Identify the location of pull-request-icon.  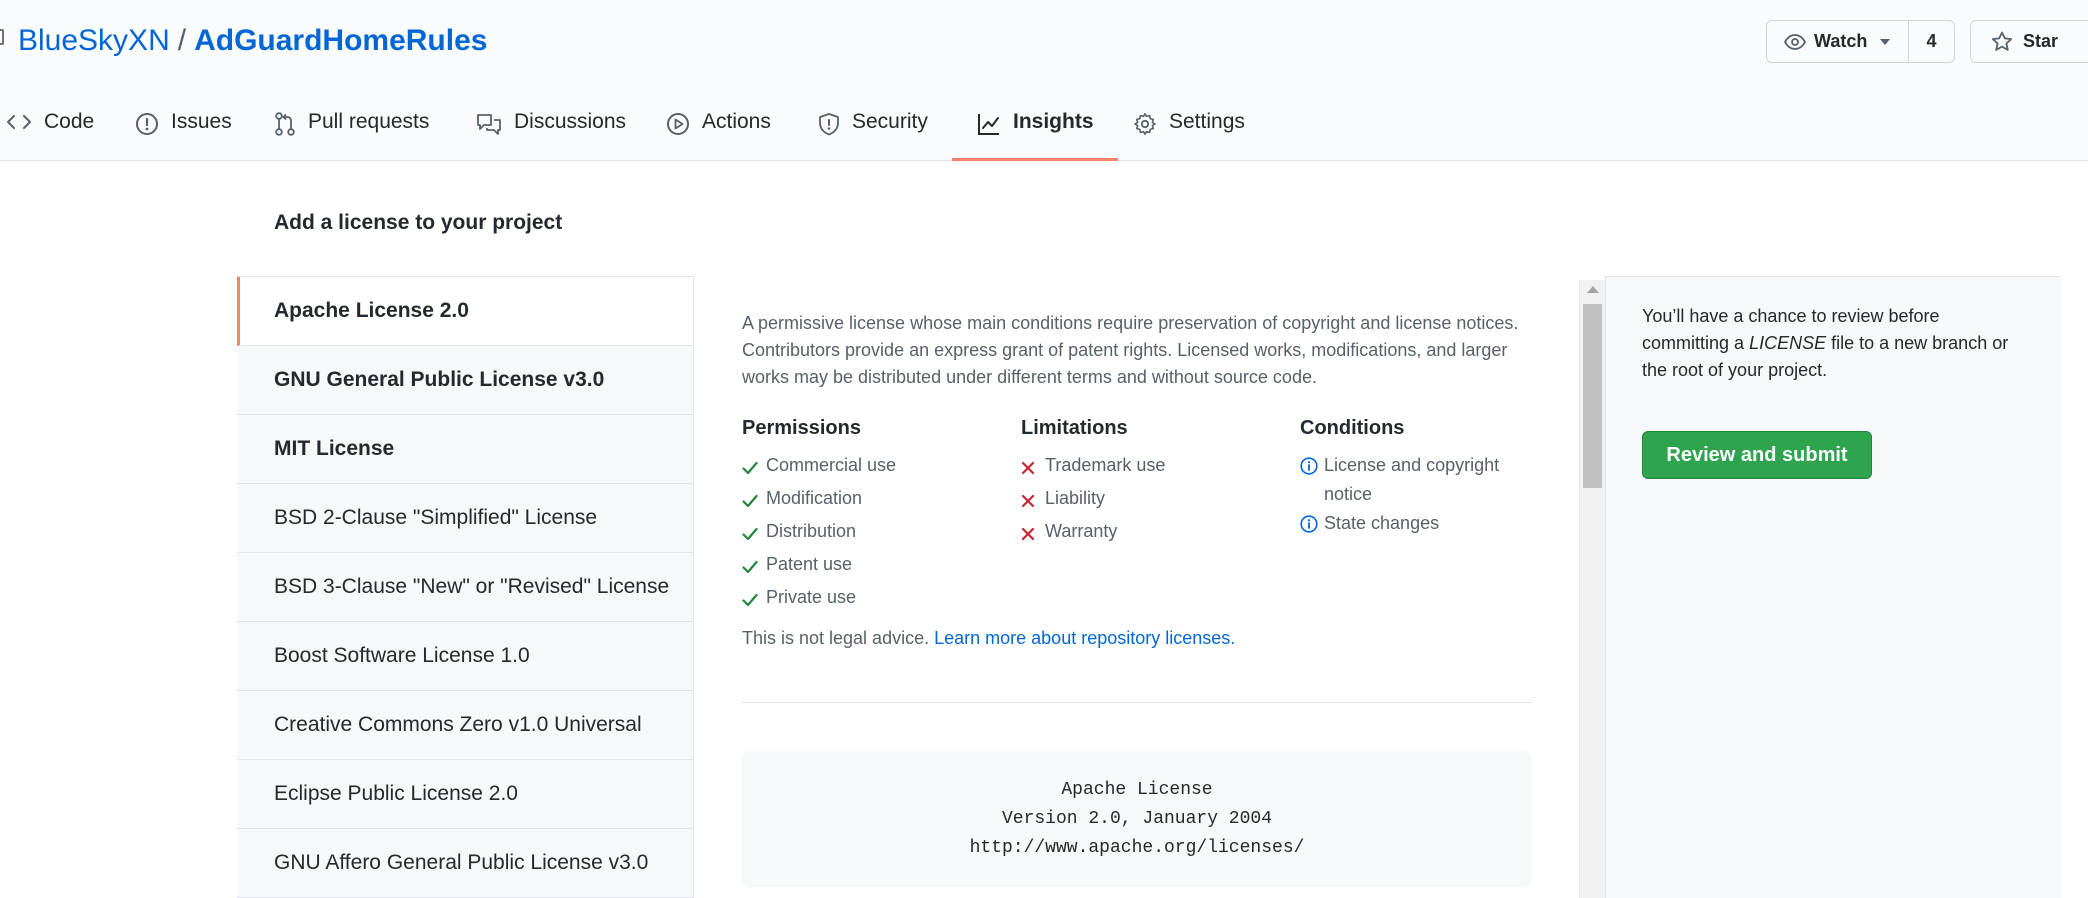
(285, 124).